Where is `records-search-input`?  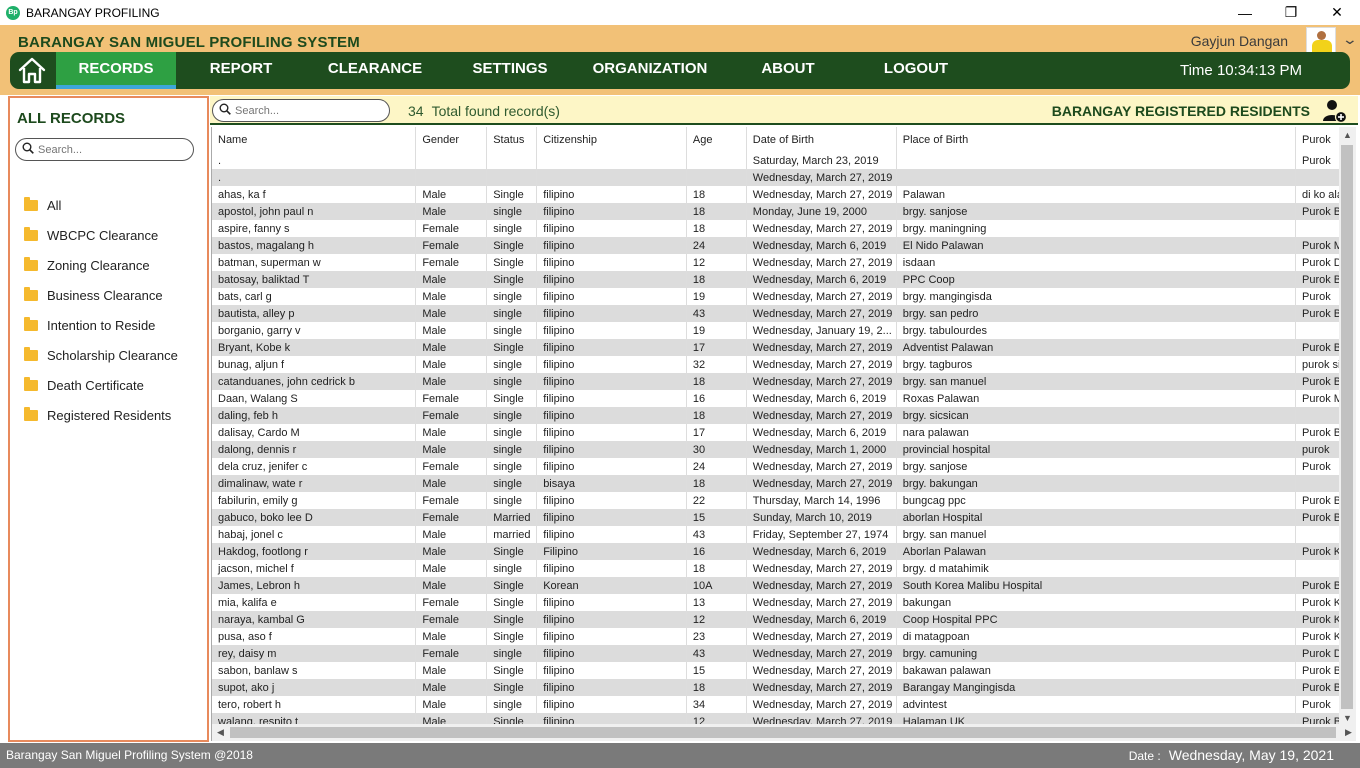
records-search-input is located at coordinates (310, 110).